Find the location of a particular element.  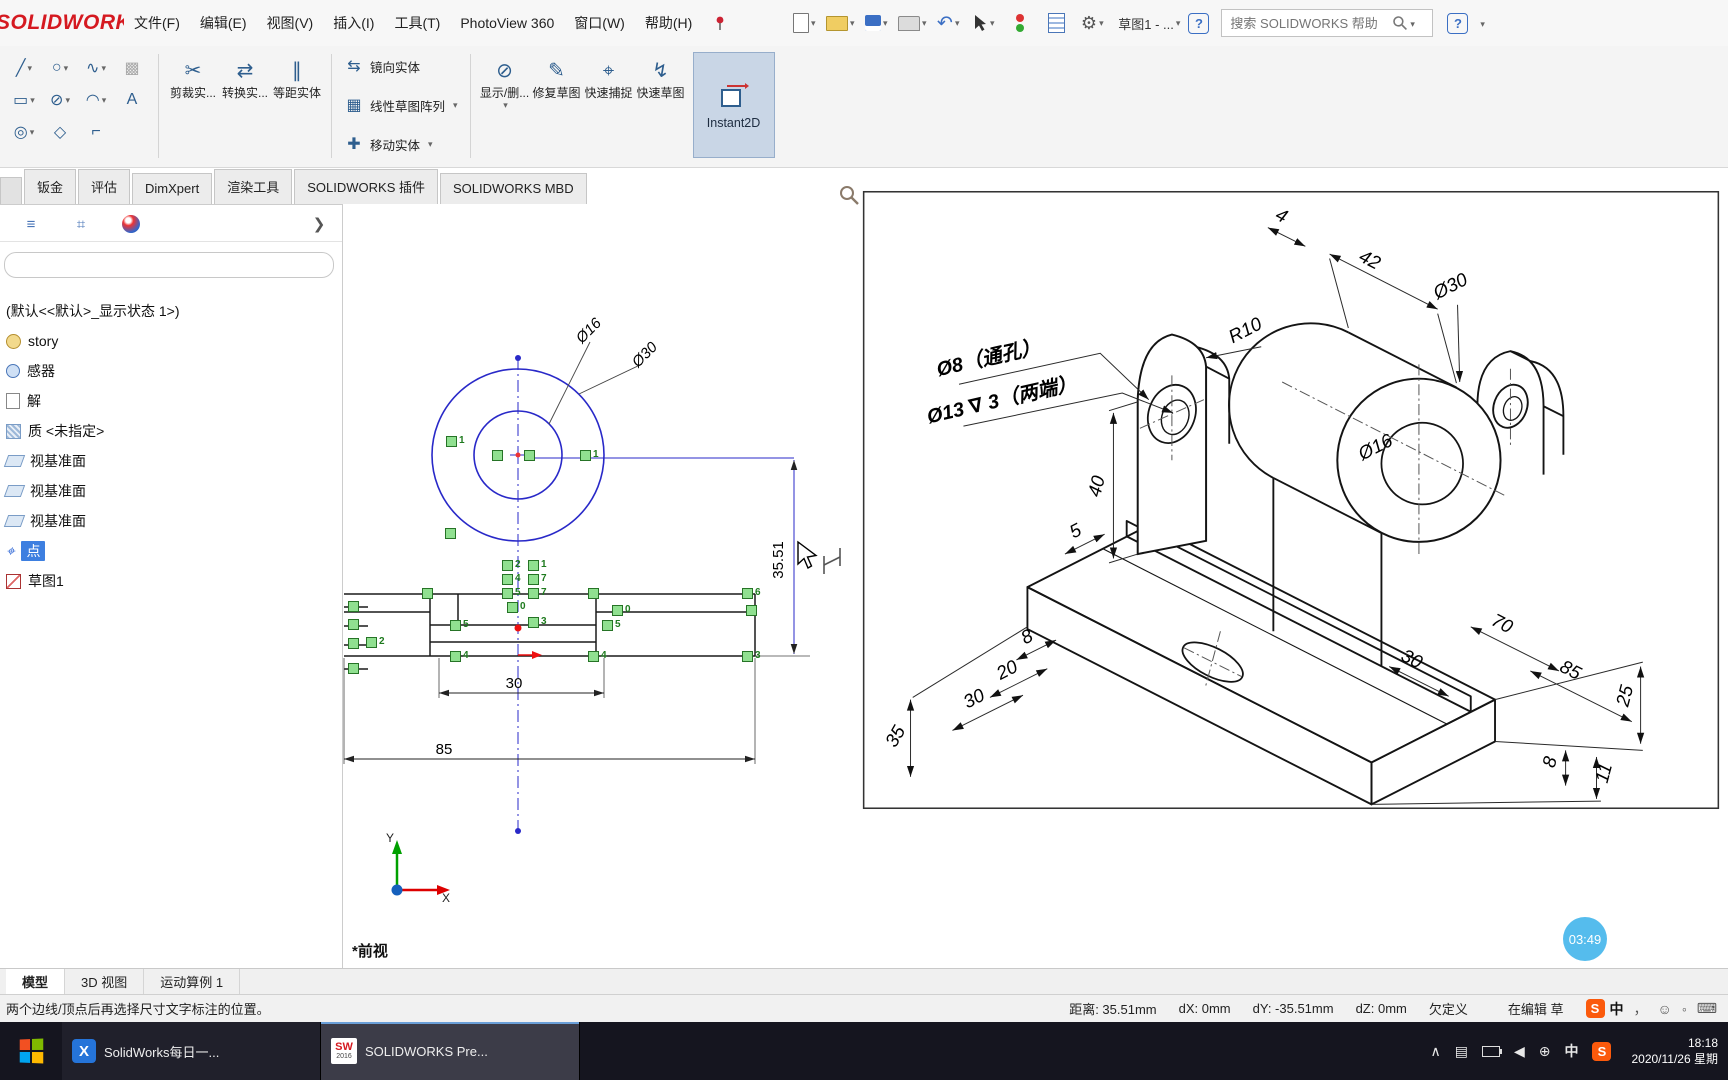

ellipse-tool: ⊘ is located at coordinates (60, 100).